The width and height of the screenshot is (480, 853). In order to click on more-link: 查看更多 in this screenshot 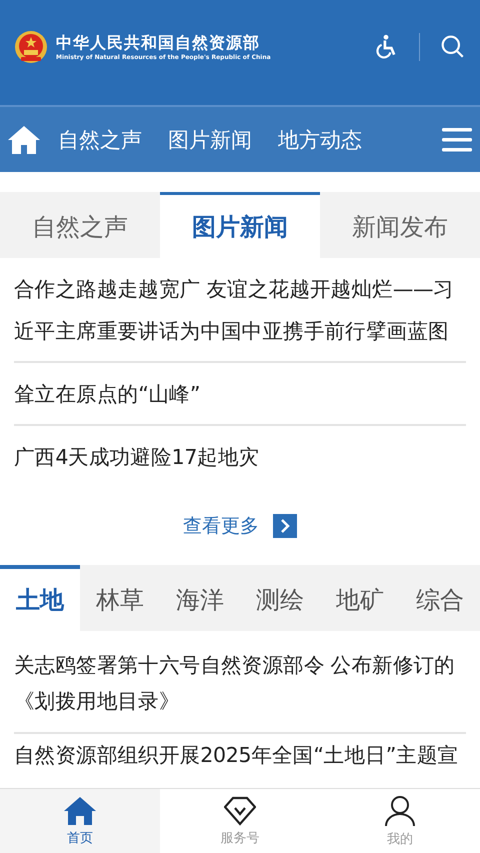, I will do `click(221, 526)`.